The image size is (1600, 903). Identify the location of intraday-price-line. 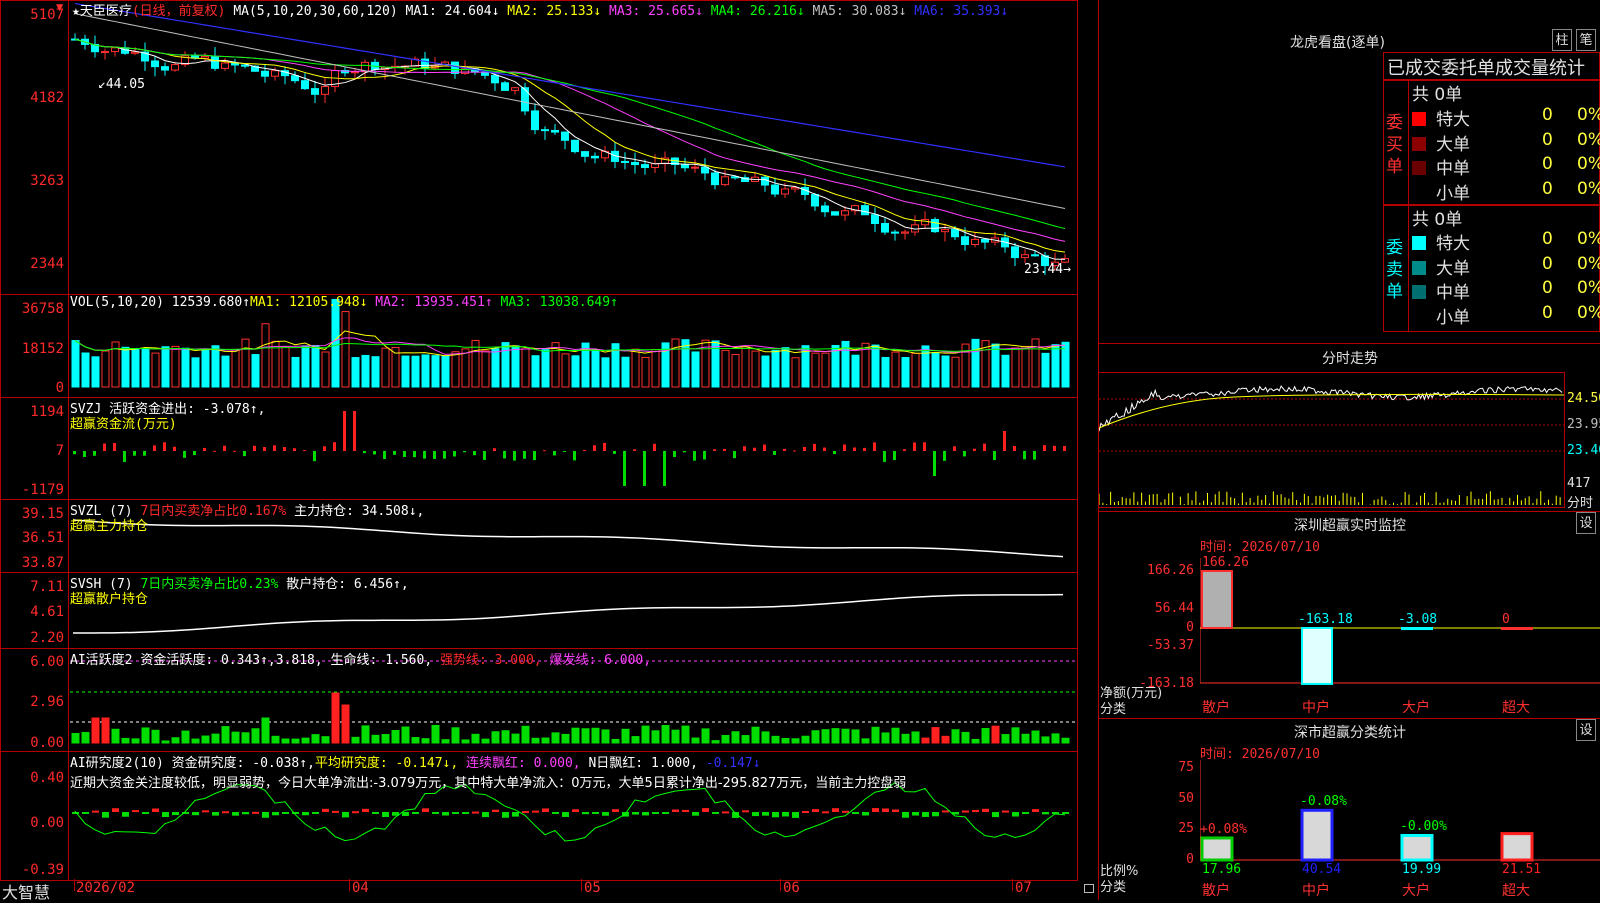
(1331, 408).